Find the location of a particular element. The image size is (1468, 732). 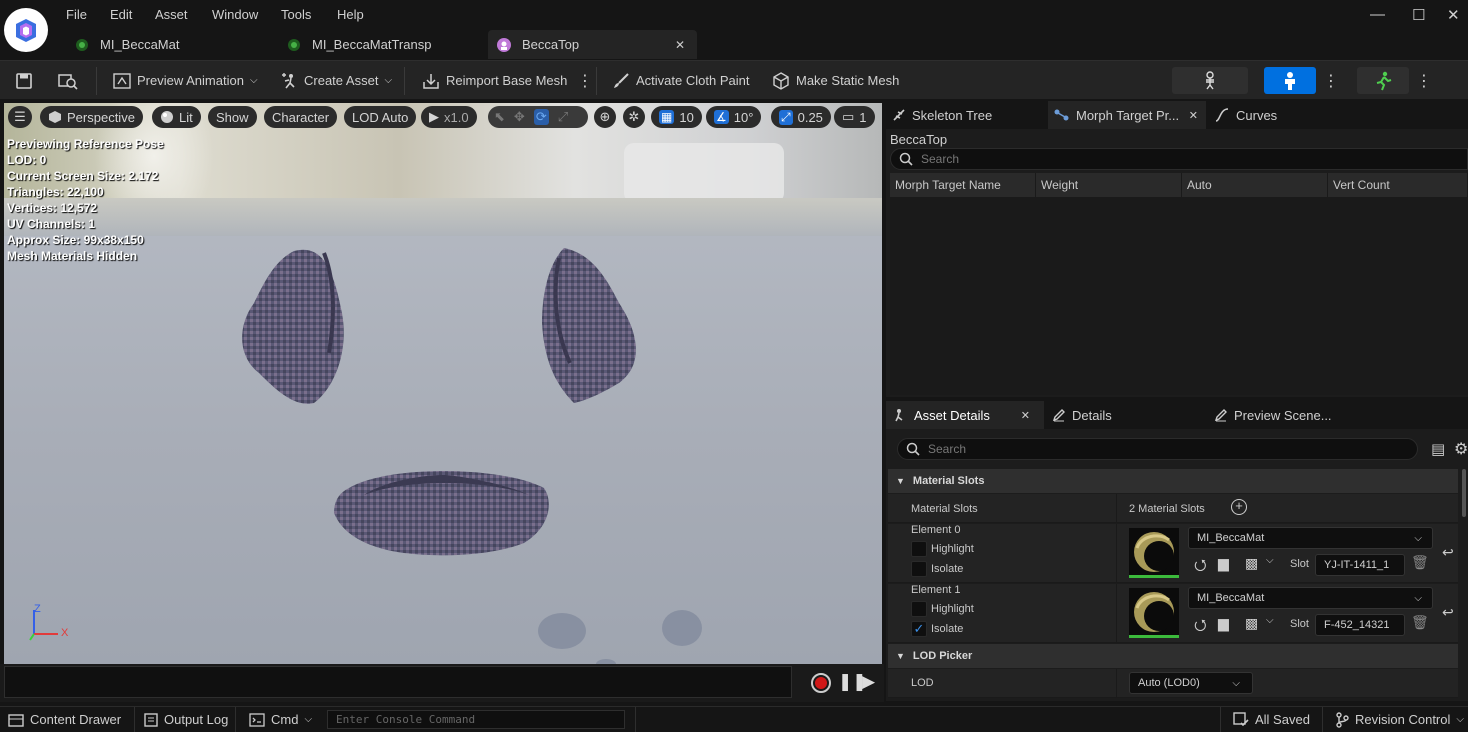

skeleton-mode-button is located at coordinates (1210, 80).